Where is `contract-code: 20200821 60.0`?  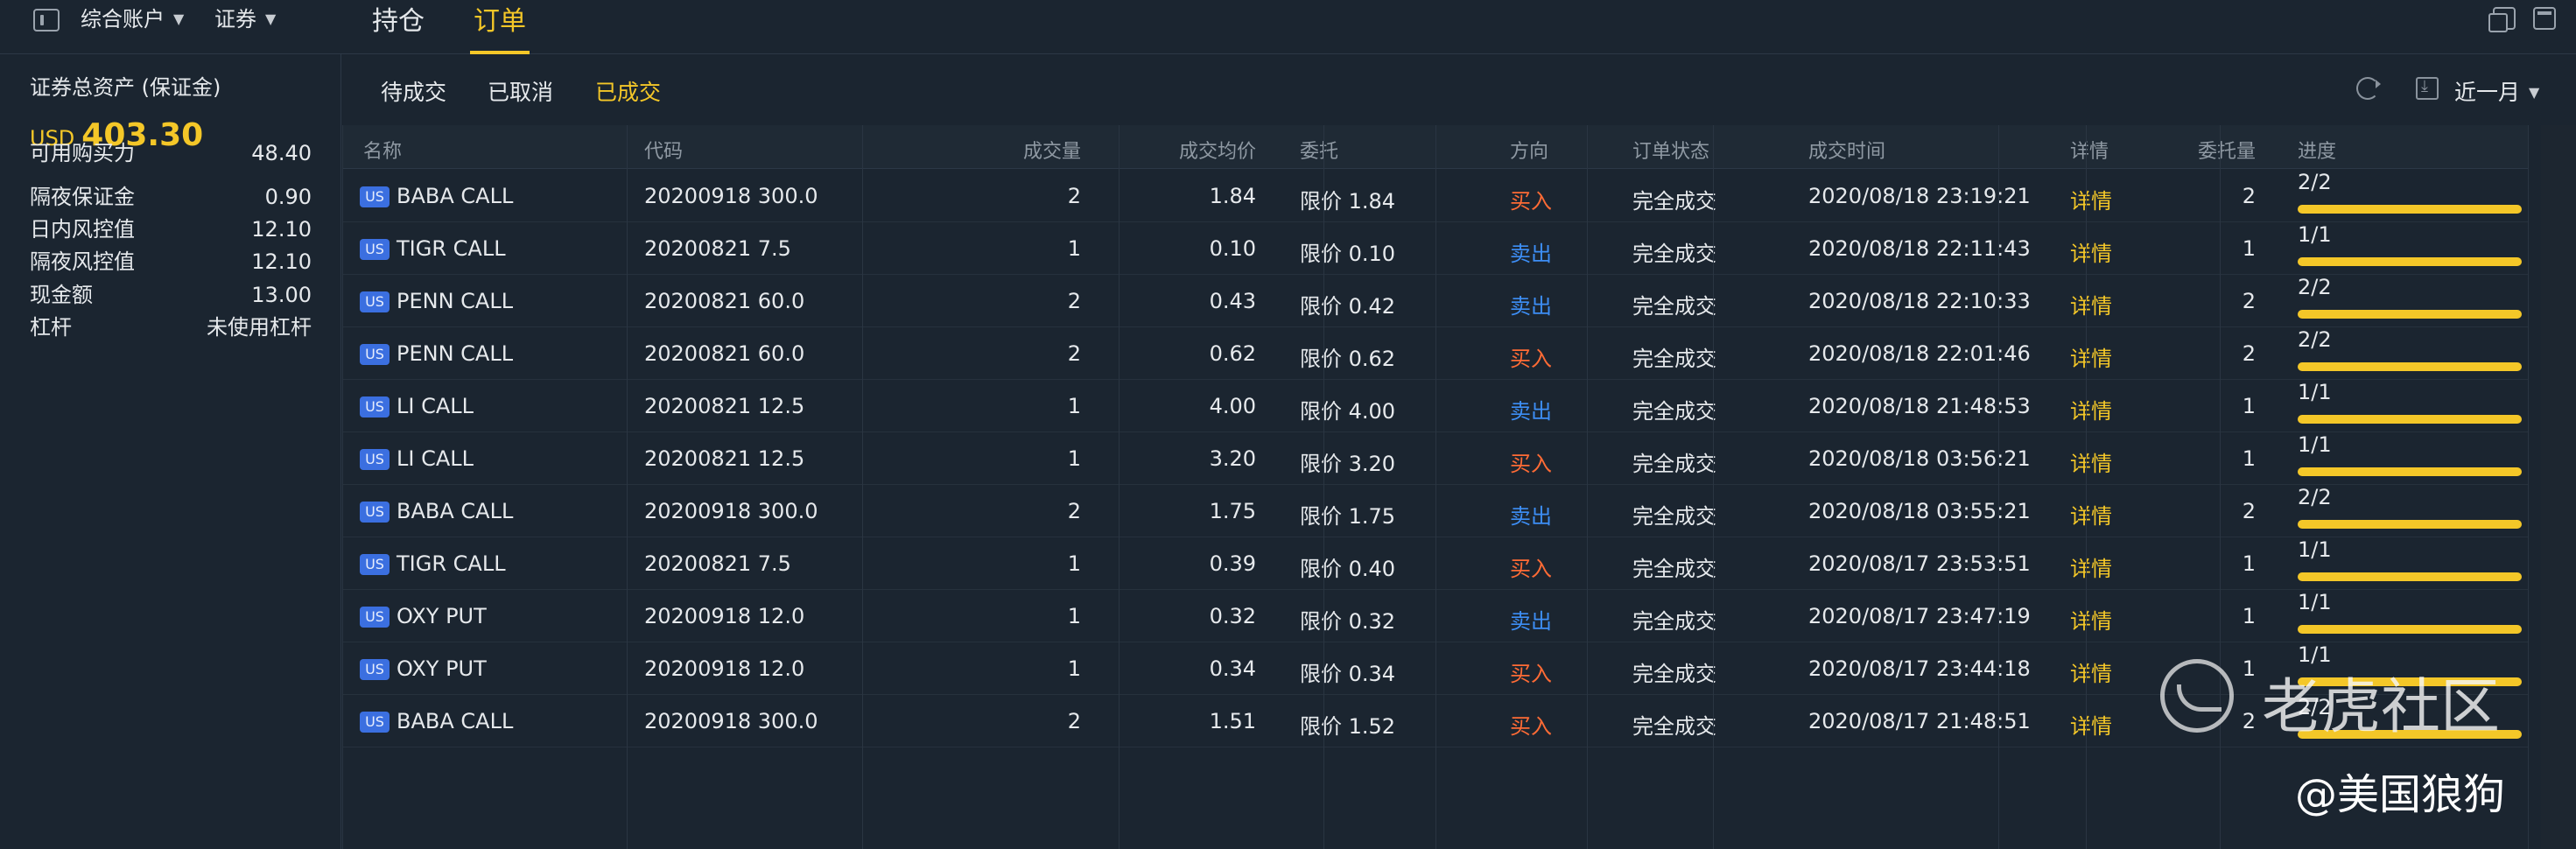
contract-code: 20200821 60.0 is located at coordinates (724, 353).